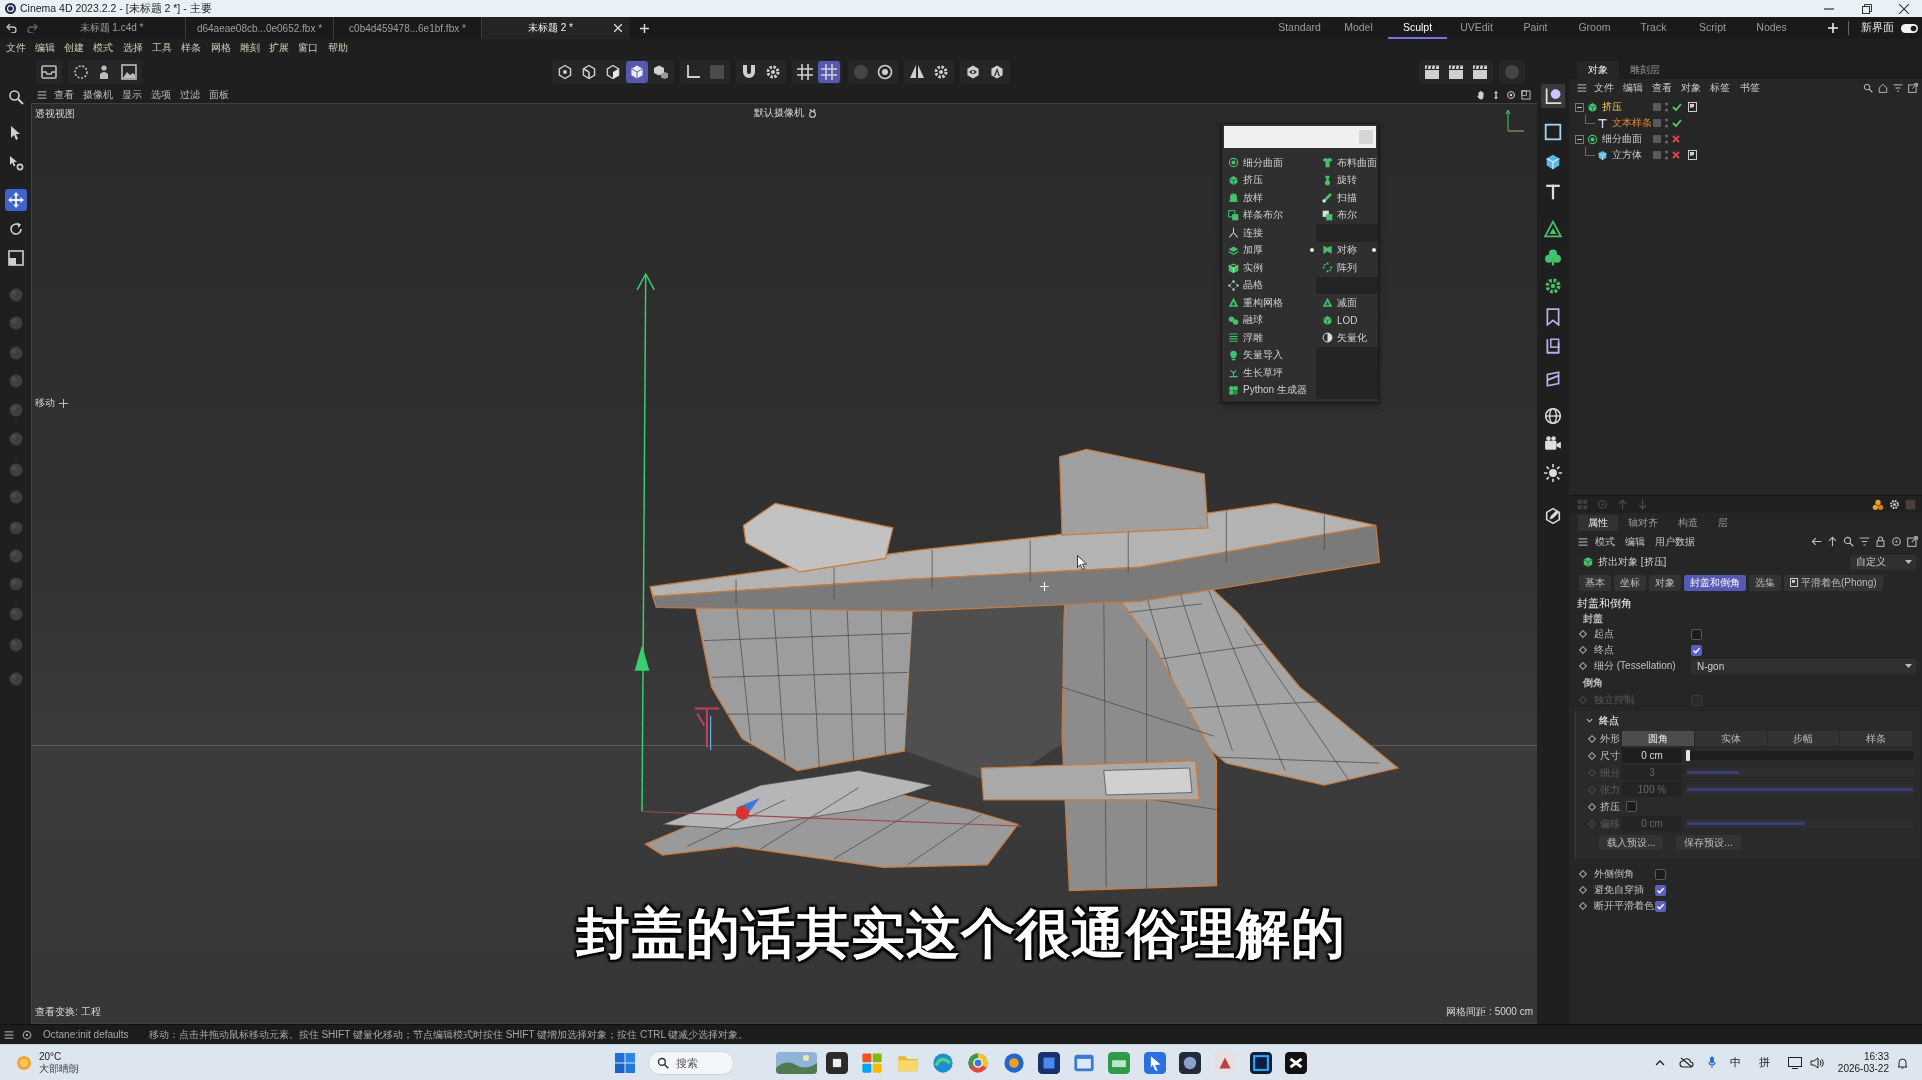  What do you see at coordinates (12, 28) in the screenshot?
I see `undo-icon` at bounding box center [12, 28].